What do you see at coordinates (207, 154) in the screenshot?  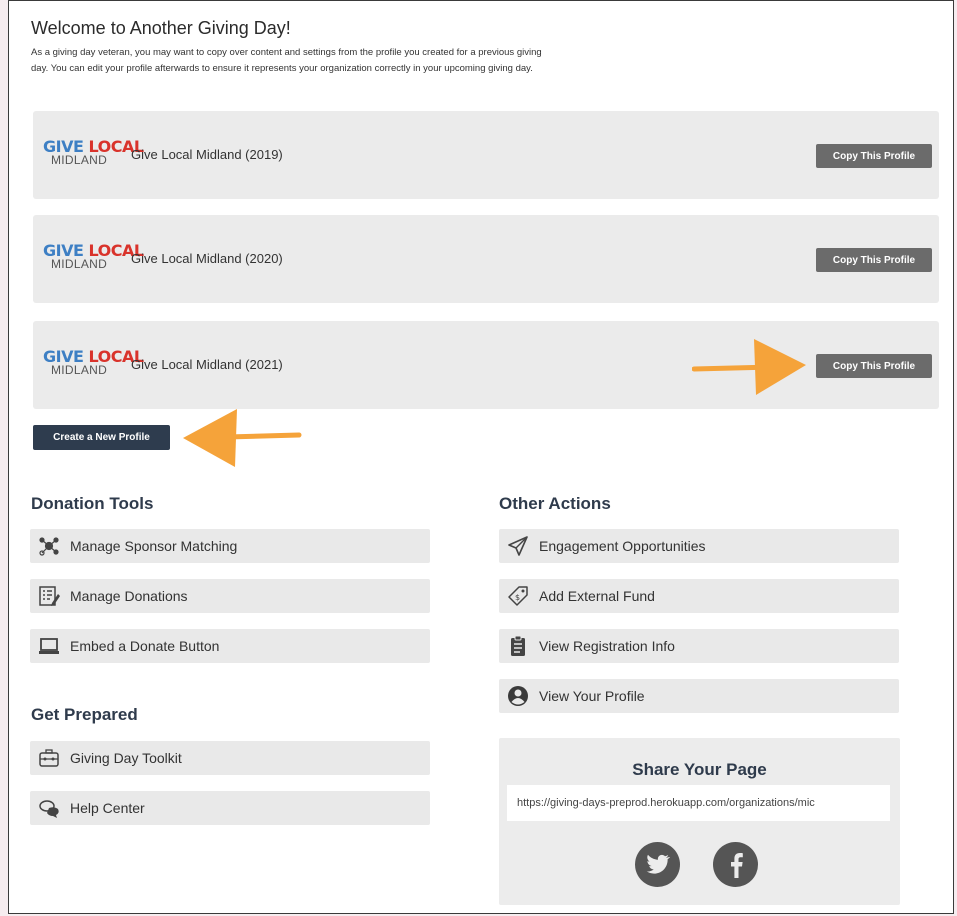 I see `profile-name: Give Local Midland (2019)` at bounding box center [207, 154].